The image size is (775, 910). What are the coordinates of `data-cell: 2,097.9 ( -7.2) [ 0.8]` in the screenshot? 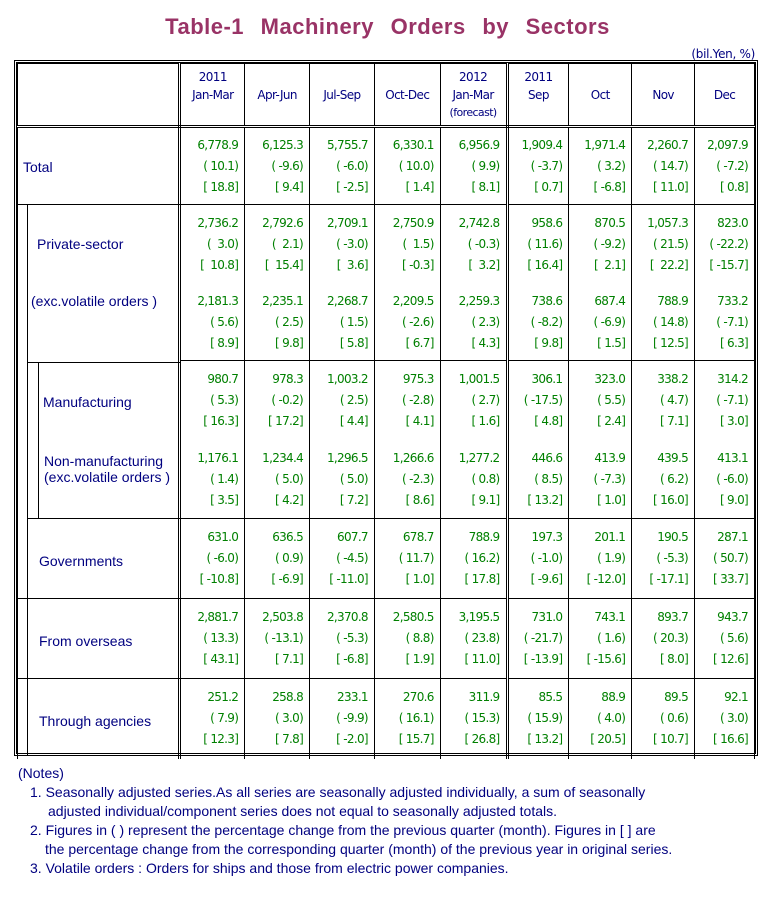 It's located at (724, 165).